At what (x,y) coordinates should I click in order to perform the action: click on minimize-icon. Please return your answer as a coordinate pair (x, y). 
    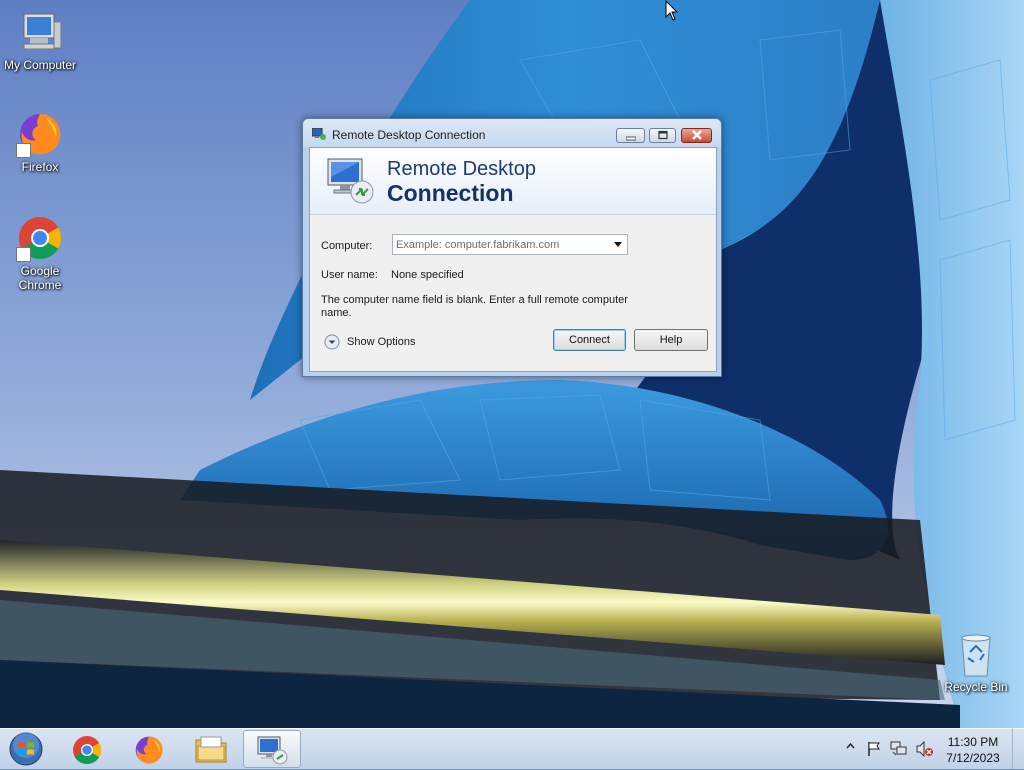
    Looking at the image, I should click on (630, 138).